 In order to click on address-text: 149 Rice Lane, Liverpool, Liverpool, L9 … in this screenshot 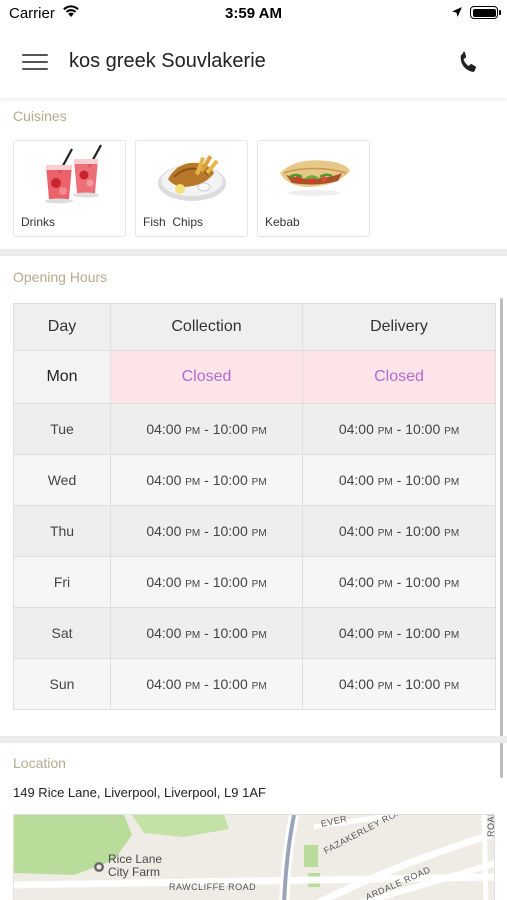, I will do `click(139, 792)`.